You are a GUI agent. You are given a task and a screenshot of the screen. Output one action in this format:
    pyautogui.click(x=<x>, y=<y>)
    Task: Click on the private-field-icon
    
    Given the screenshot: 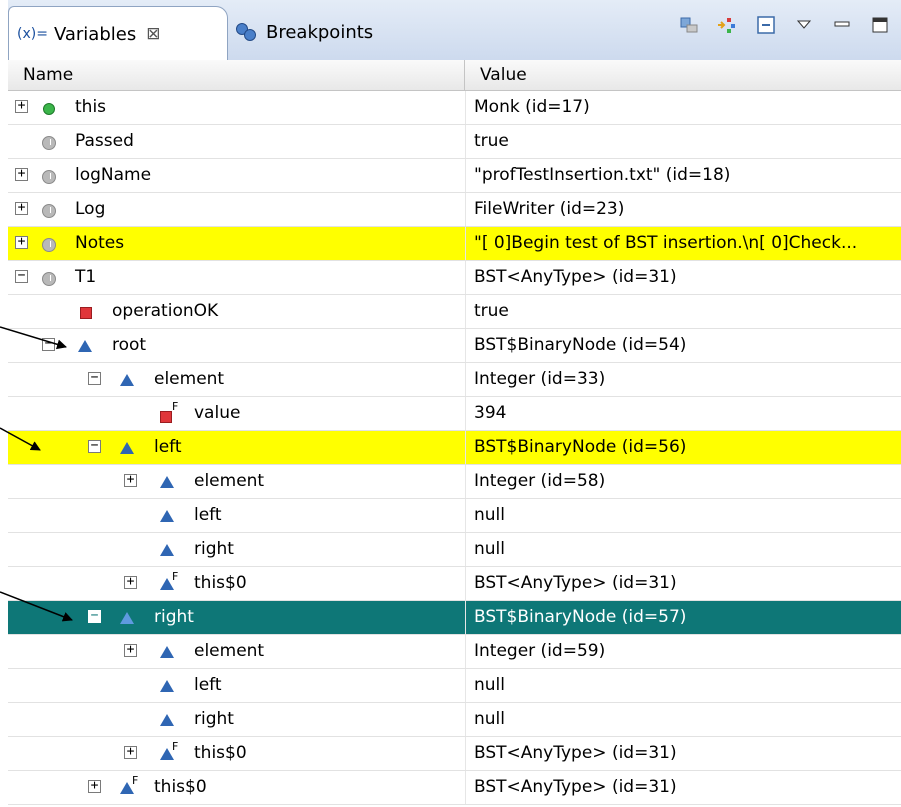 What is the action you would take?
    pyautogui.click(x=86, y=312)
    